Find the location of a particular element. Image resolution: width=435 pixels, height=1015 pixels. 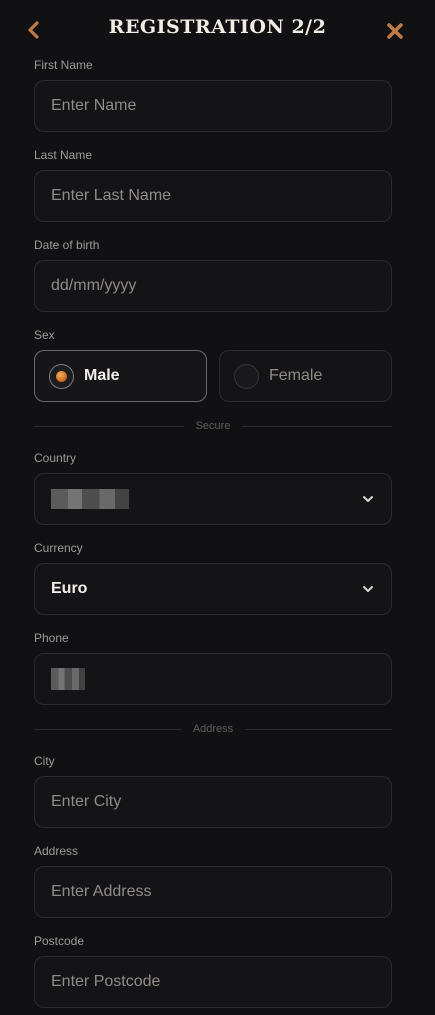

sex-option-label: Female is located at coordinates (296, 375).